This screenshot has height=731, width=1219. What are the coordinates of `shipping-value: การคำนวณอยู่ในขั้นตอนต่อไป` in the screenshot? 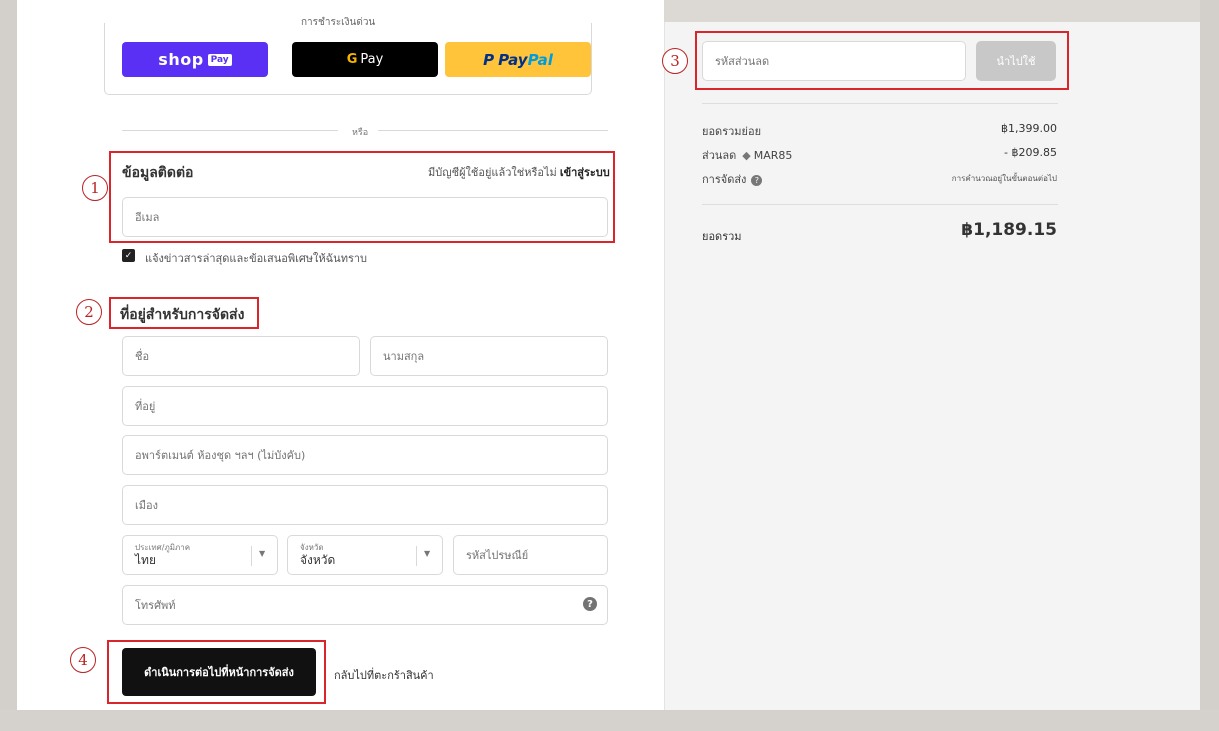 It's located at (1004, 178).